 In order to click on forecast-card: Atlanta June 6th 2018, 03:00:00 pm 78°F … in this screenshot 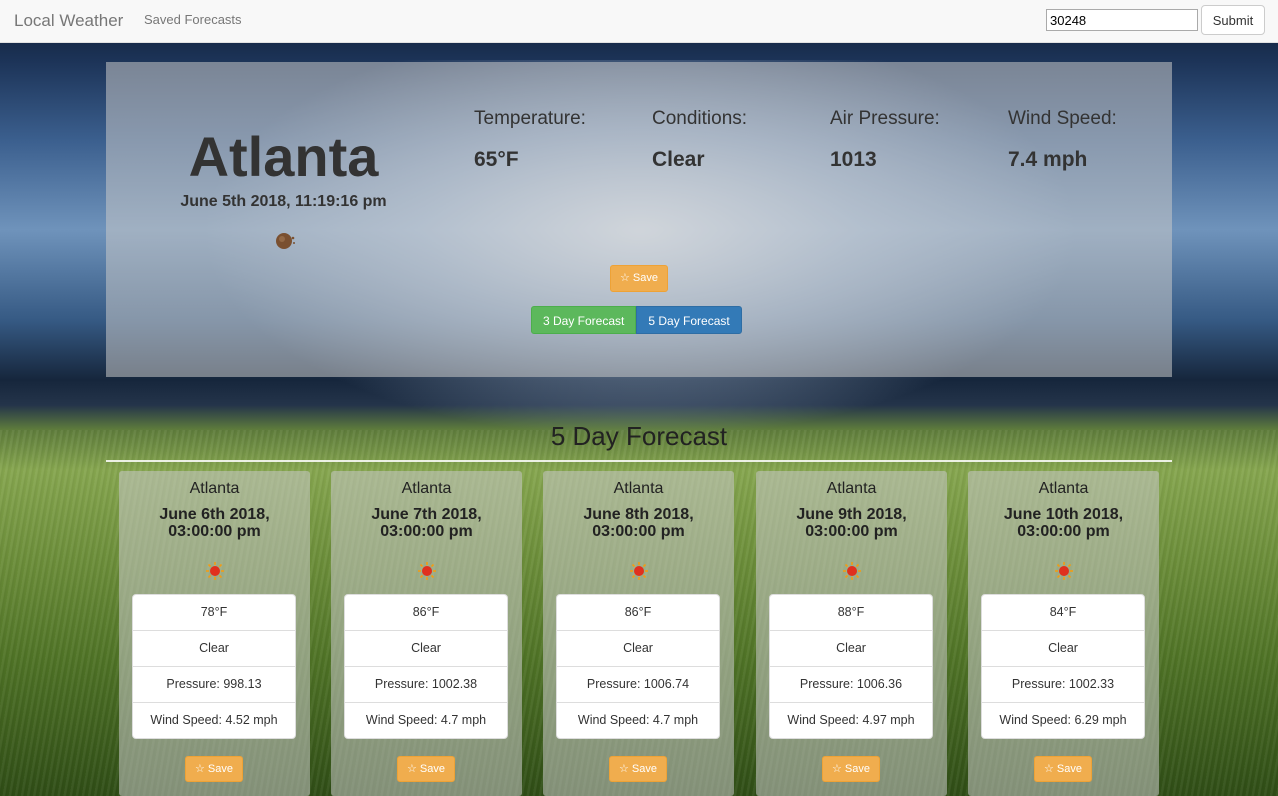, I will do `click(214, 633)`.